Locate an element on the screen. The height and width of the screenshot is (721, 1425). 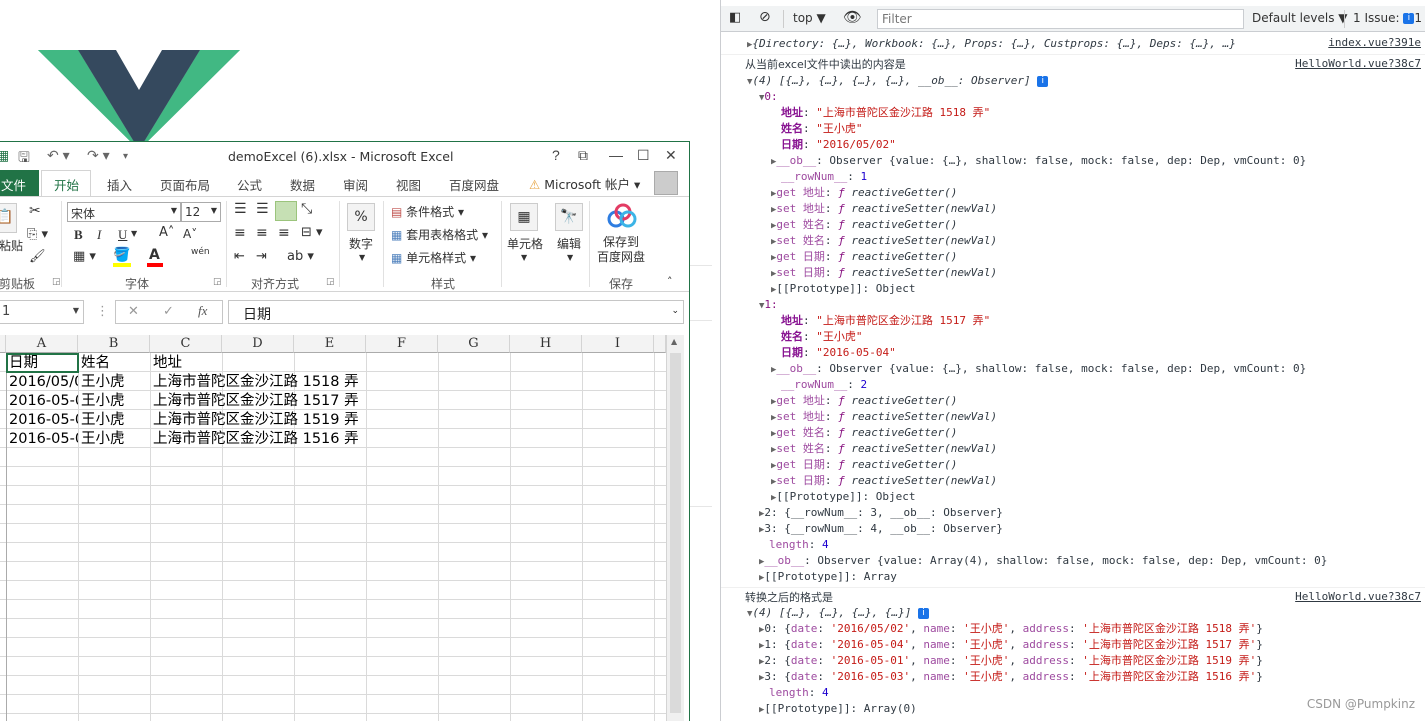
scroll-up-icon: ▲ is located at coordinates (674, 341).